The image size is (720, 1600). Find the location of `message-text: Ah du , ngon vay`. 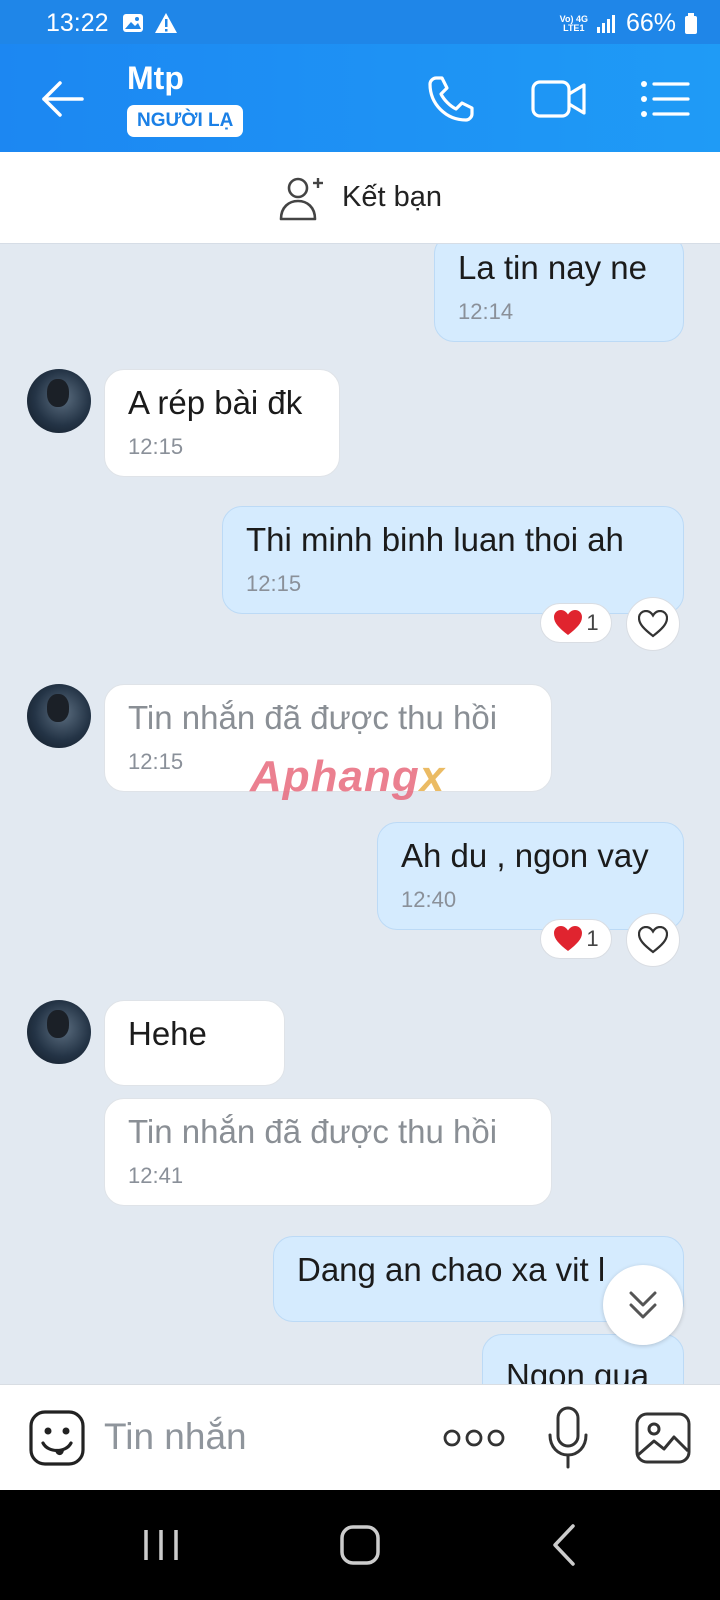

message-text: Ah du , ngon vay is located at coordinates (525, 855).